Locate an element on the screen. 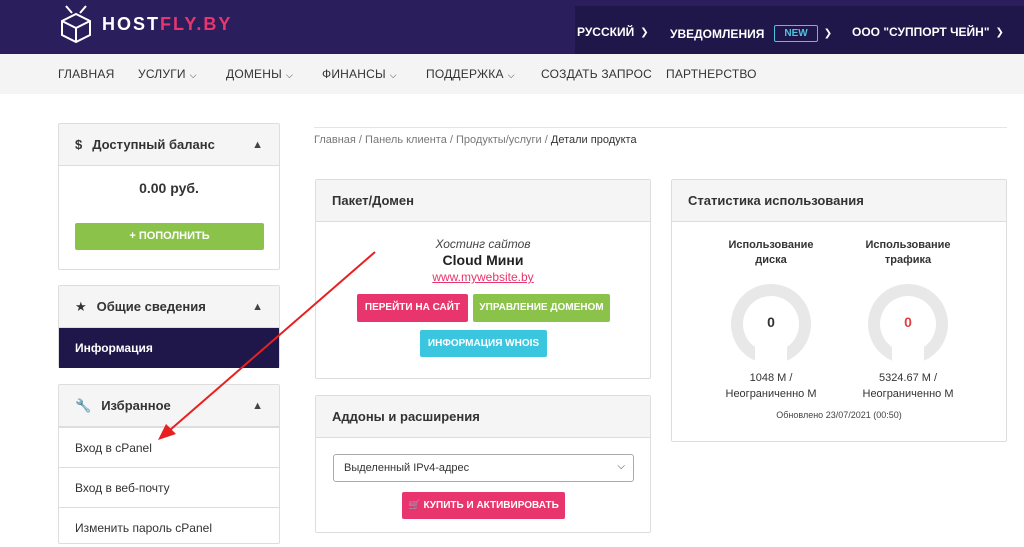  balance-panel-header: $ Доступный баланс ▲ is located at coordinates (169, 145).